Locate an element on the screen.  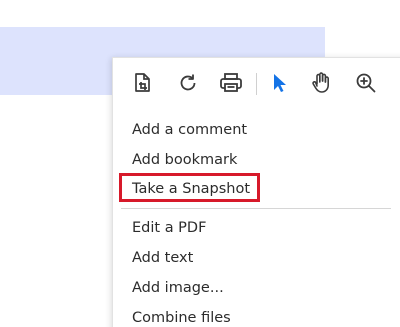
menu-item-add-bookmark: Add bookmark is located at coordinates (184, 160).